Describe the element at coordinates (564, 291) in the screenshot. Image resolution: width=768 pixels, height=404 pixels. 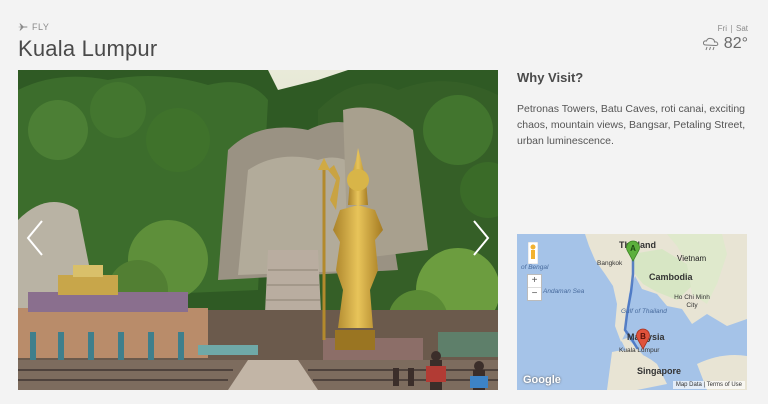
I see `map-label-andaman-sea: Andaman Sea` at that location.